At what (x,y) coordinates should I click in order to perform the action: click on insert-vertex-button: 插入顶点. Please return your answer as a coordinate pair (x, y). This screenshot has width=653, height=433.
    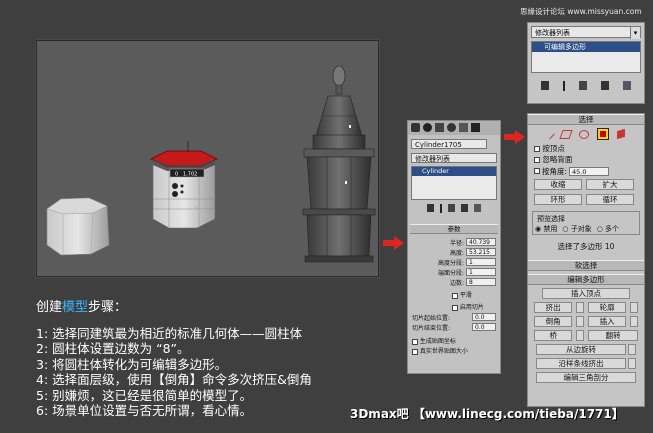
    Looking at the image, I should click on (586, 293).